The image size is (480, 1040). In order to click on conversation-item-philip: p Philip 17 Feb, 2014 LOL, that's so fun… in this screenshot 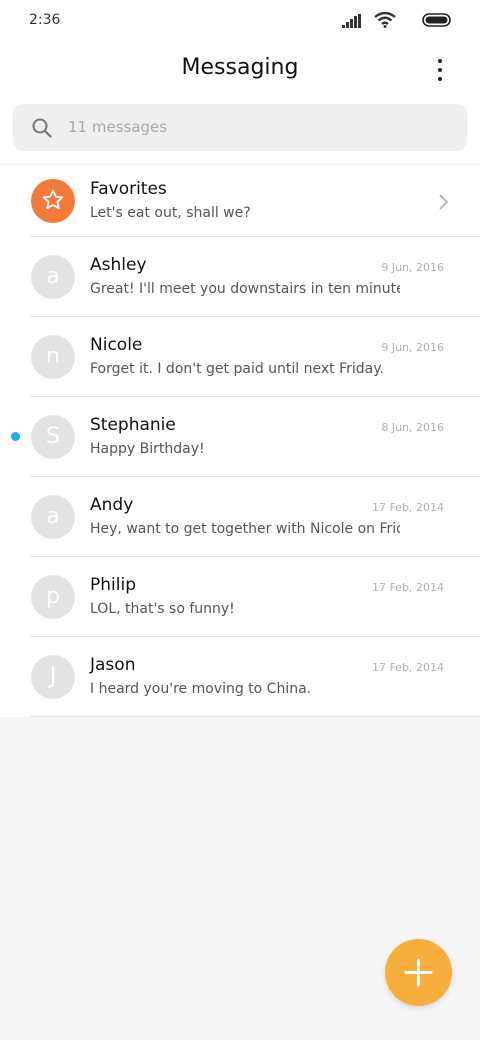, I will do `click(240, 597)`.